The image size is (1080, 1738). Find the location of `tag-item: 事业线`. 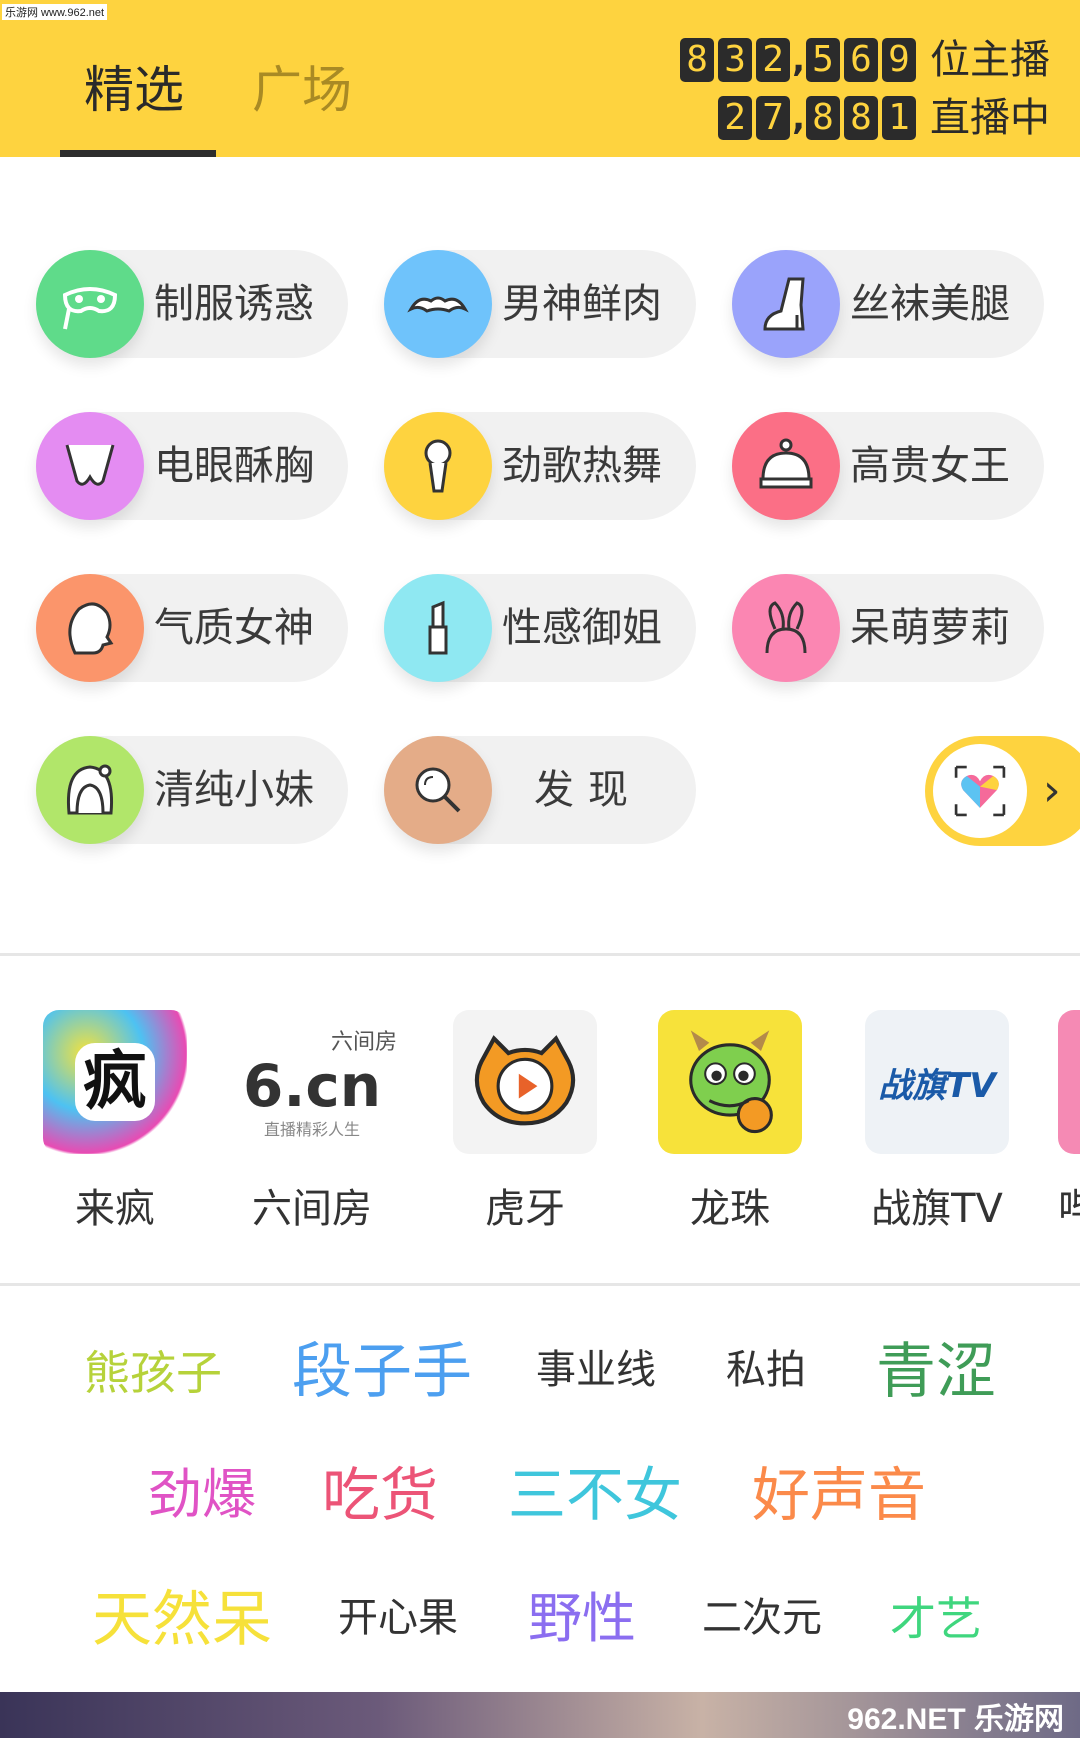

tag-item: 事业线 is located at coordinates (596, 1370).